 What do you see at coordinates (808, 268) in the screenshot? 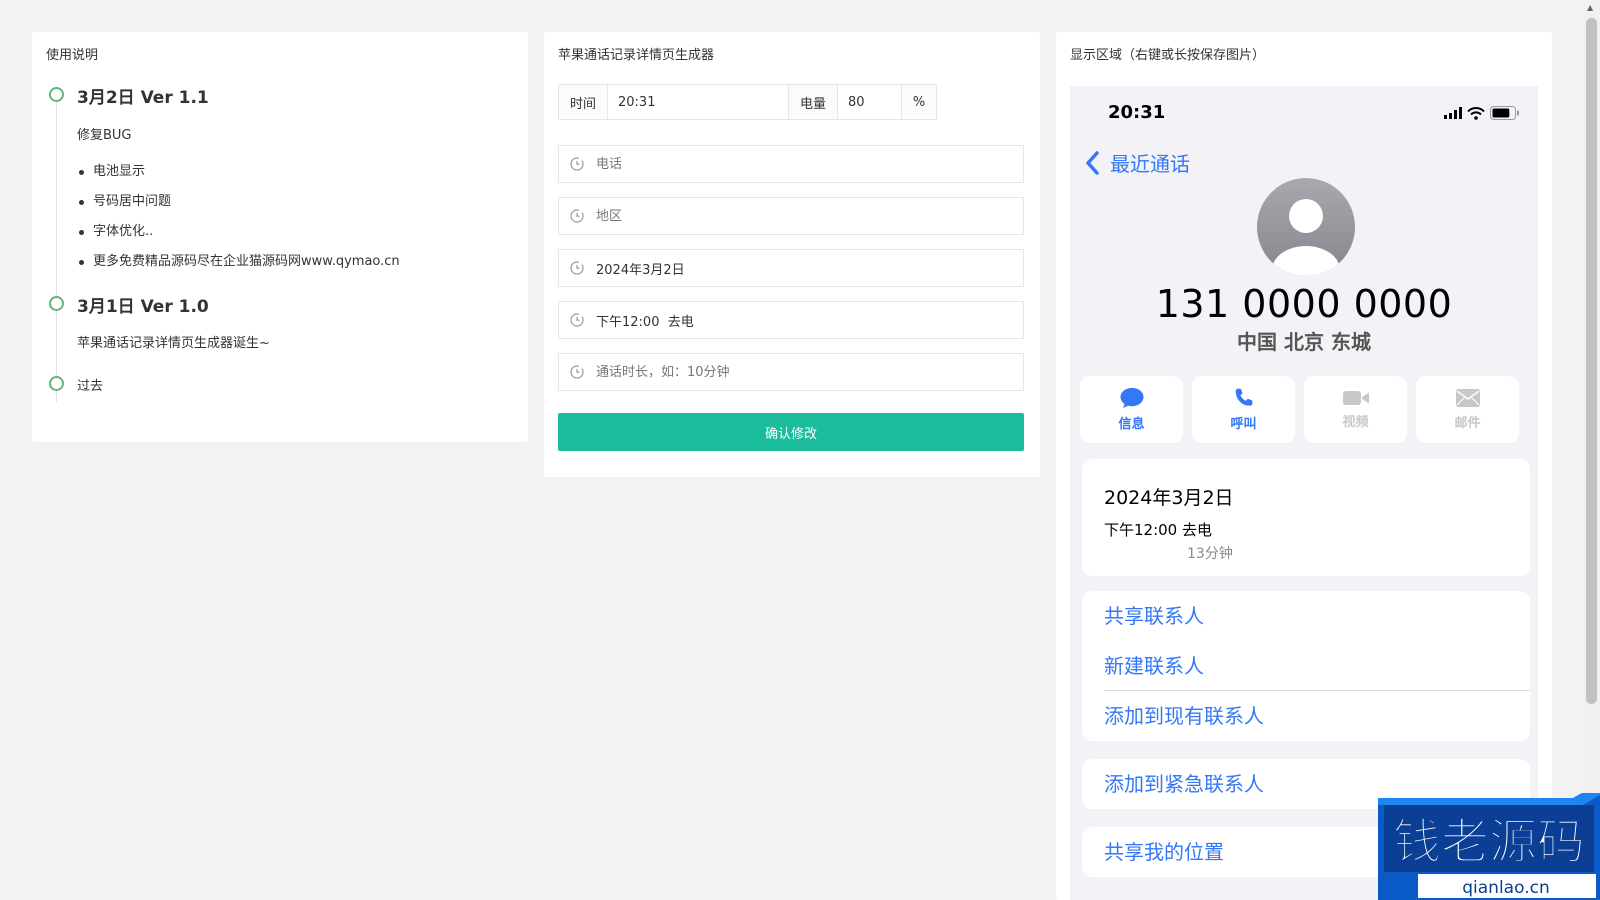
I see `date-input` at bounding box center [808, 268].